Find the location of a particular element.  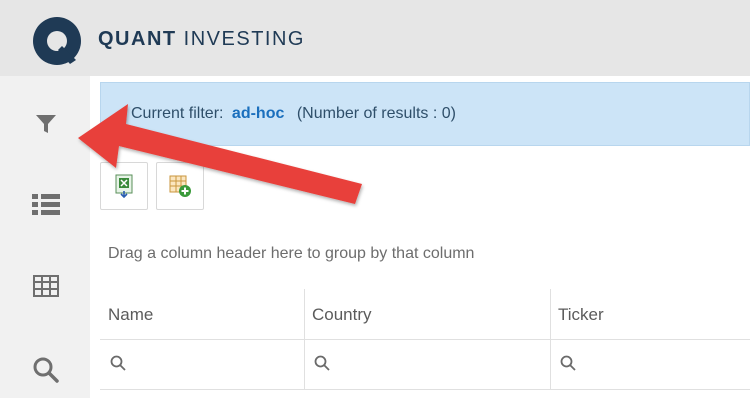

column-ticker: Ticker is located at coordinates (650, 339).